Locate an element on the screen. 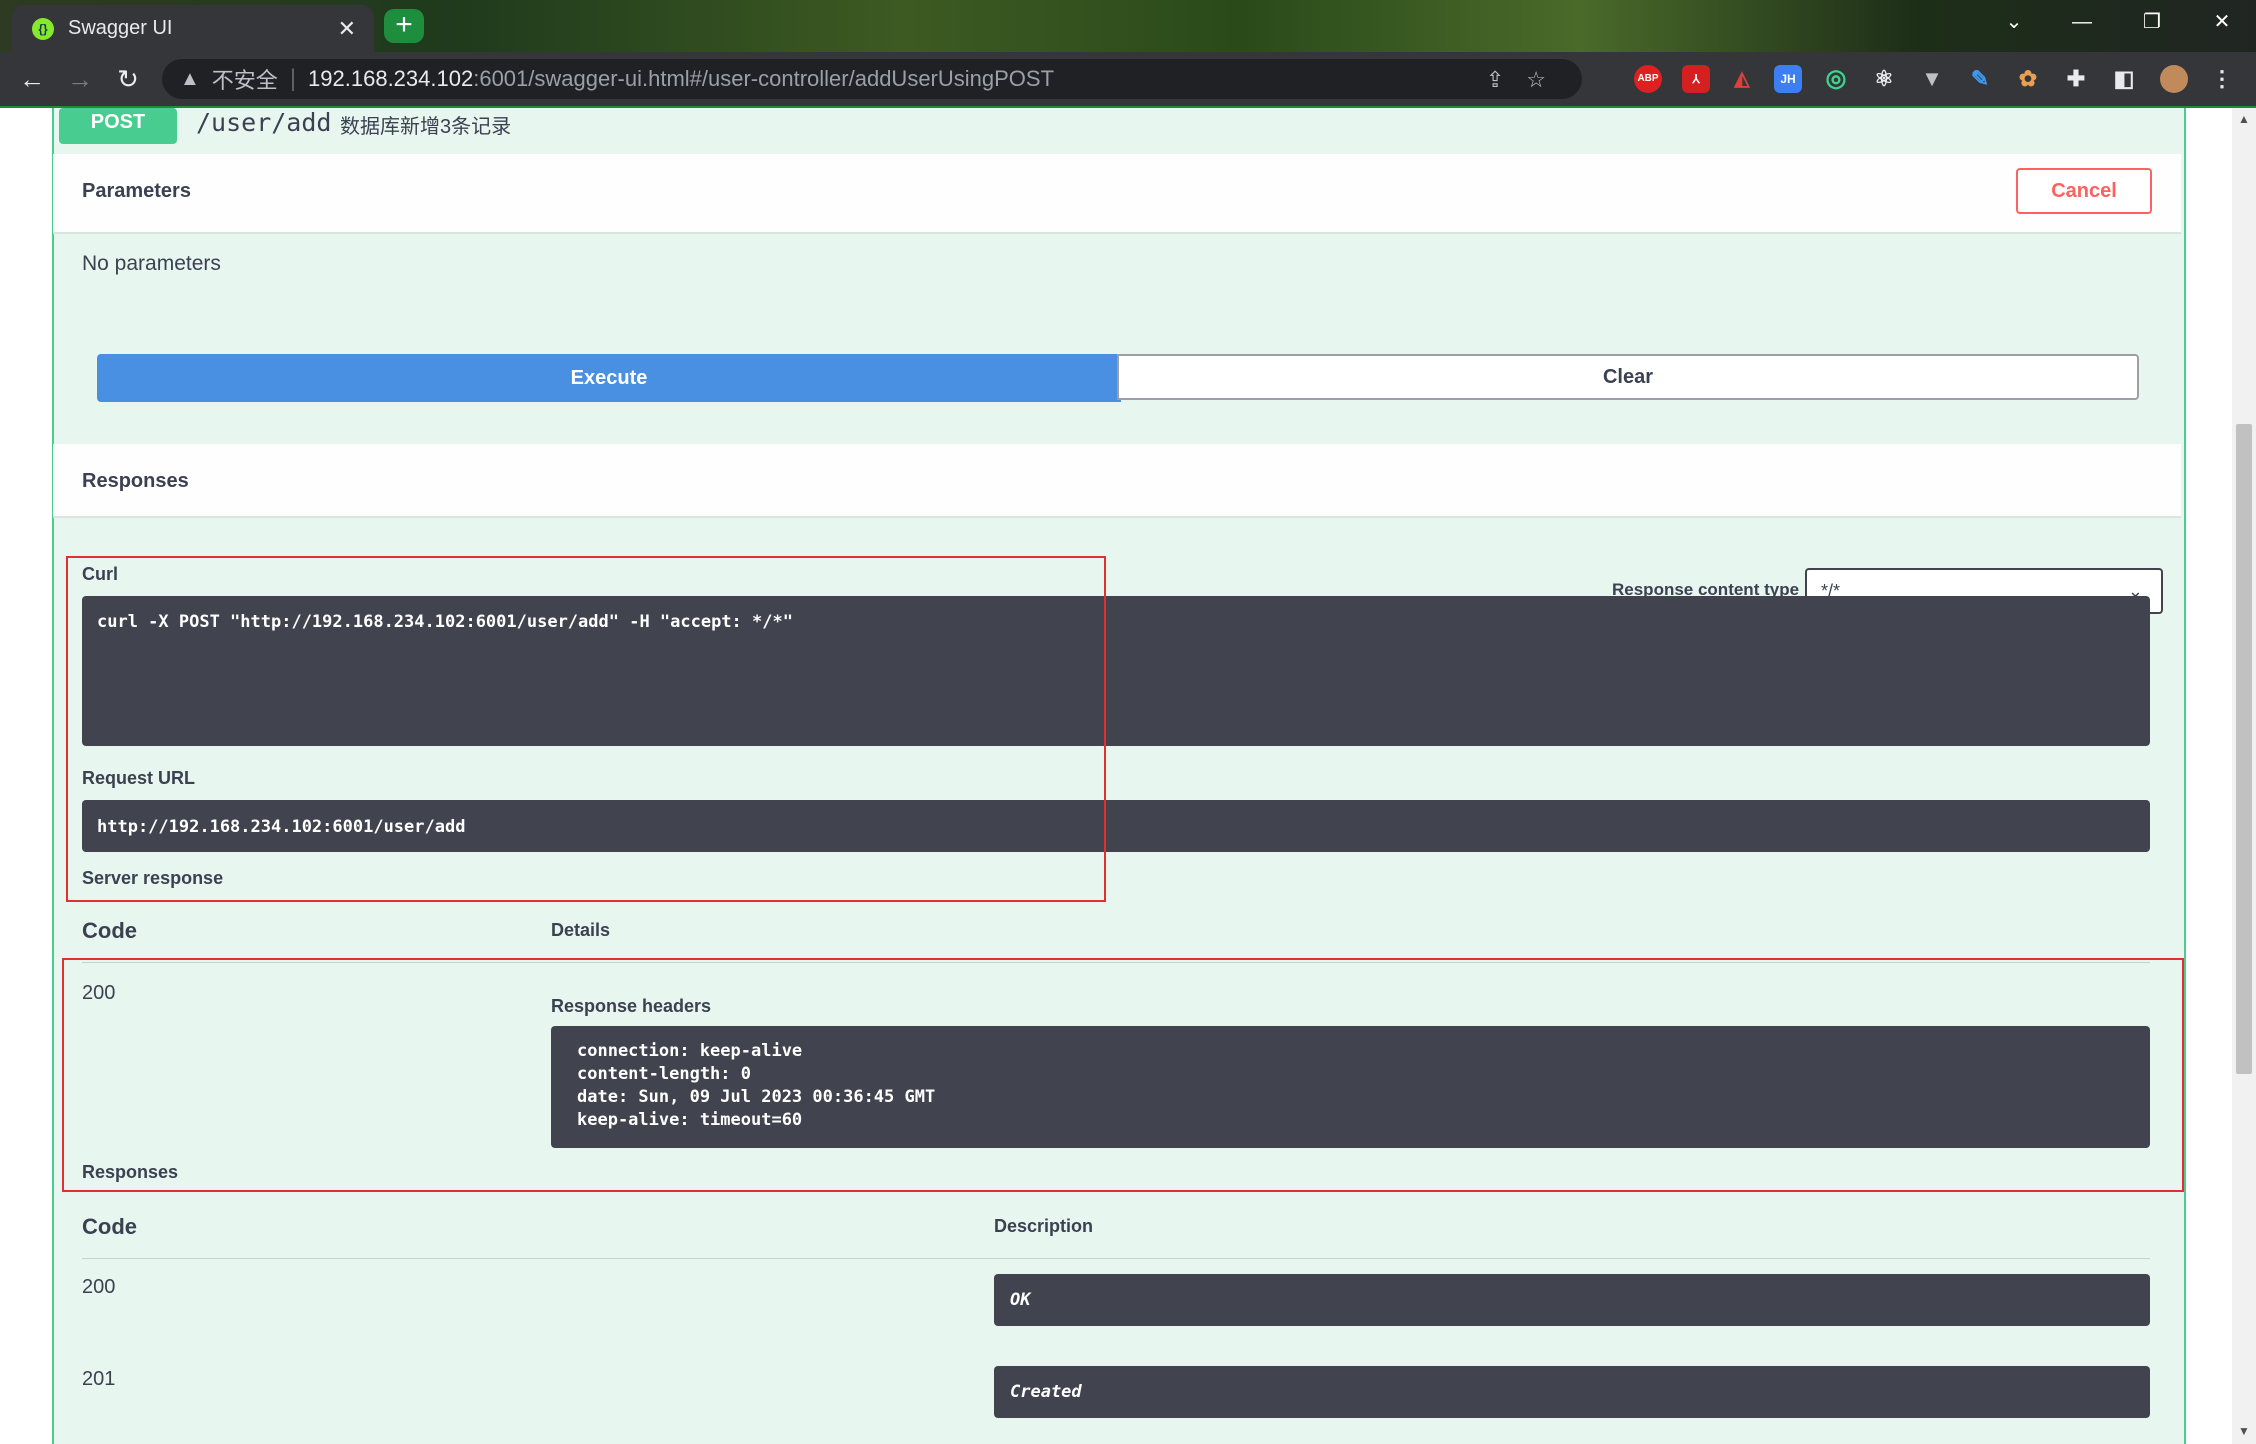 The width and height of the screenshot is (2256, 1444). http-method-badge: POST is located at coordinates (118, 126).